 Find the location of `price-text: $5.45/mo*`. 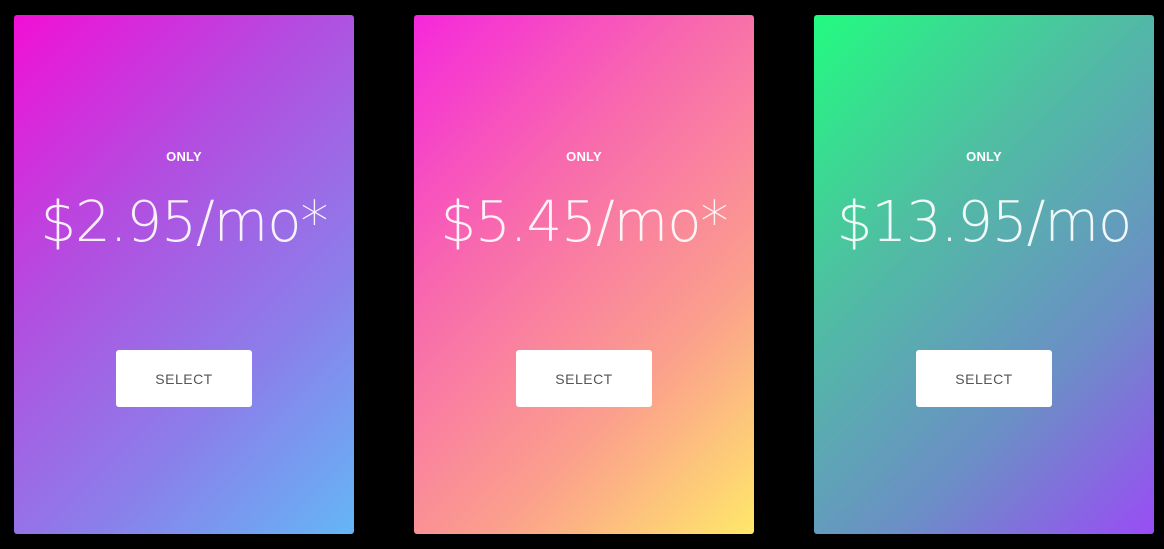

price-text: $5.45/mo* is located at coordinates (584, 222).